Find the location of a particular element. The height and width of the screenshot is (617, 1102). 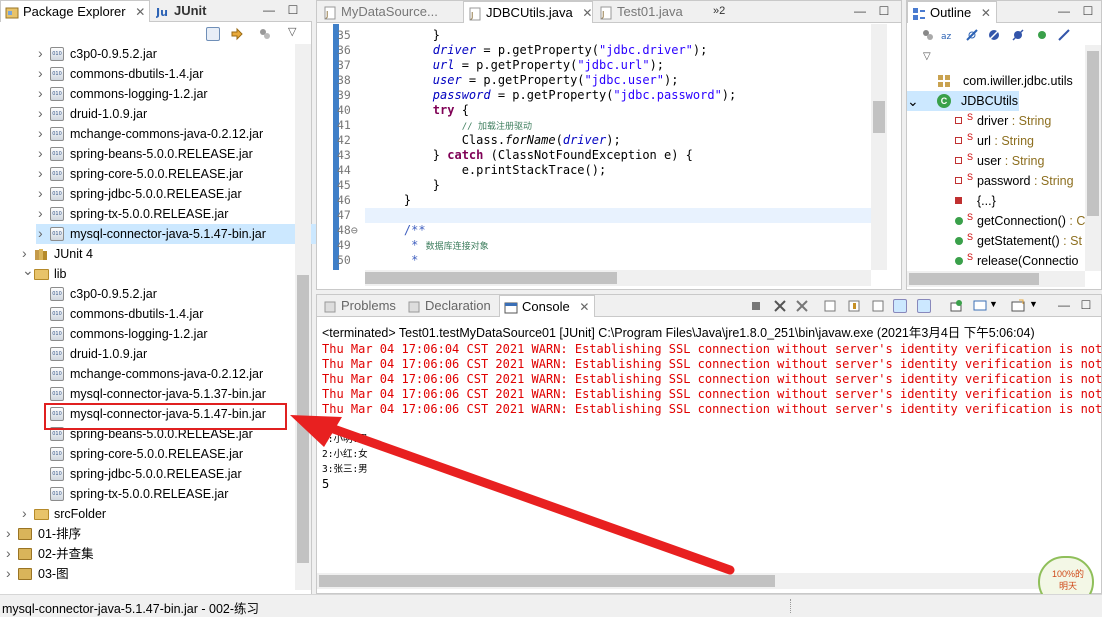

open-console-icon is located at coordinates (1018, 306).